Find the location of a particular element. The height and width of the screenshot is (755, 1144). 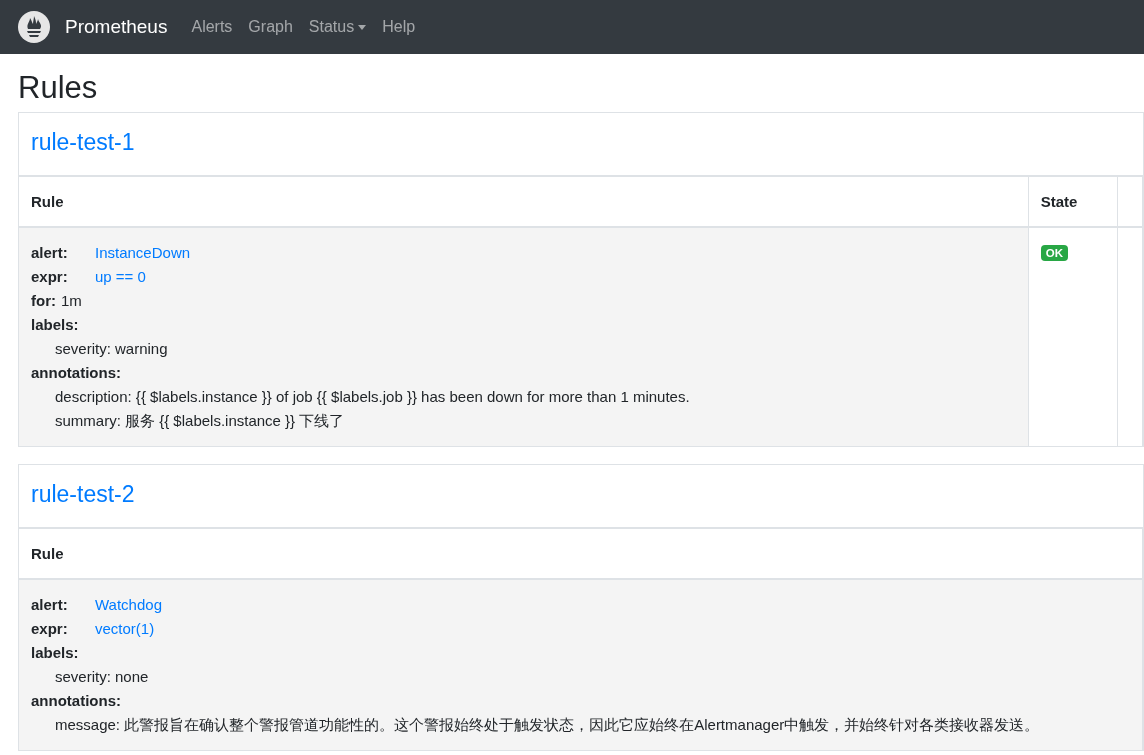

state-badge: OK is located at coordinates (1054, 253).